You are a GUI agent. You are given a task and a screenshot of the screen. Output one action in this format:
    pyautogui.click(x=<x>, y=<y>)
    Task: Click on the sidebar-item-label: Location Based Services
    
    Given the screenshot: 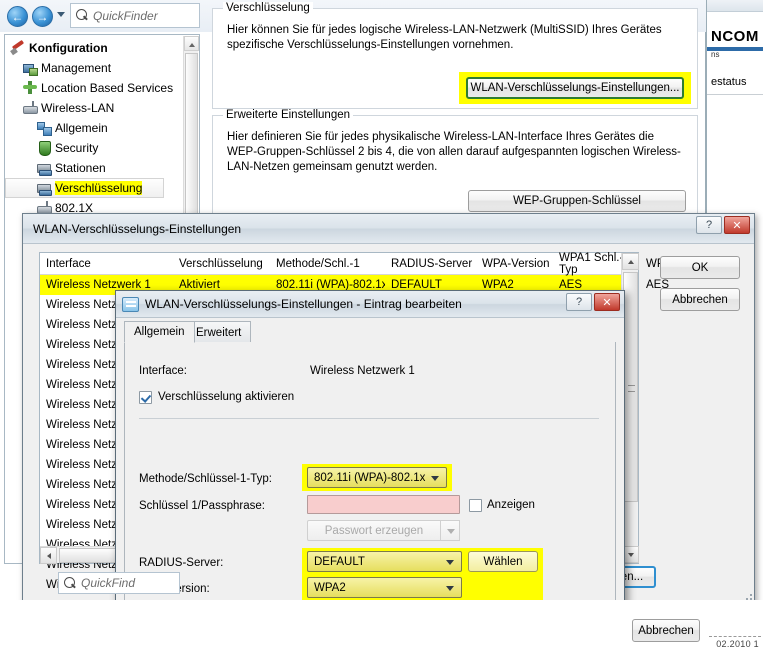 What is the action you would take?
    pyautogui.click(x=107, y=88)
    